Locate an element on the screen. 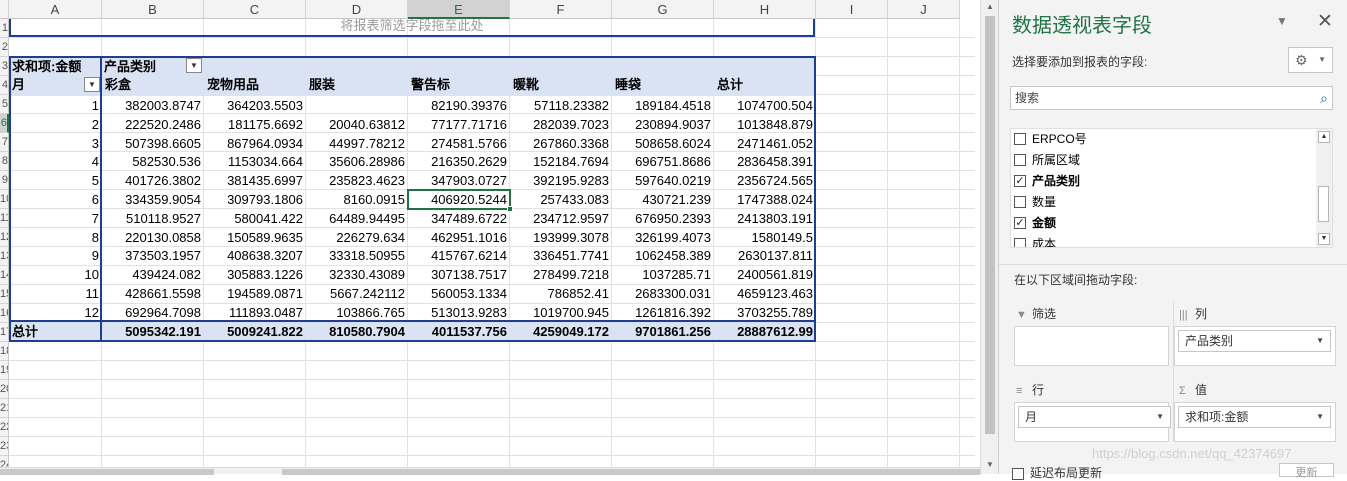  sheet-tabs-area is located at coordinates (107, 472).